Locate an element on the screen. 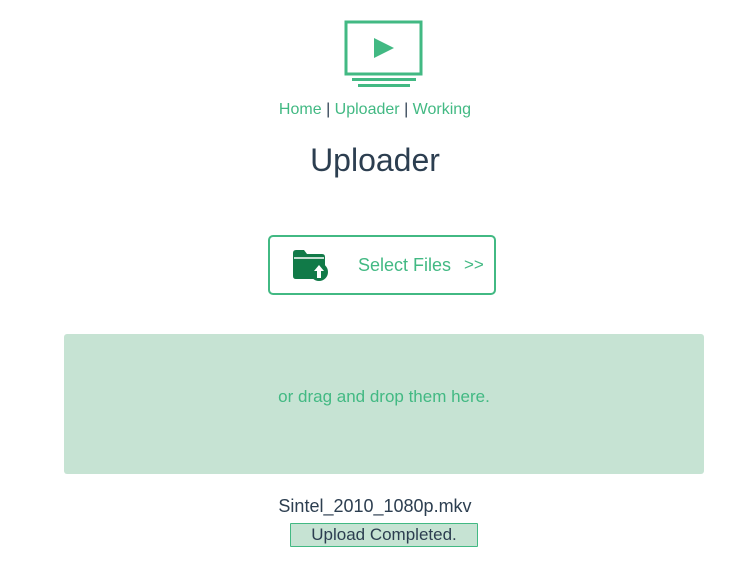 Image resolution: width=750 pixels, height=568 pixels. nav-link-home: Home is located at coordinates (300, 109).